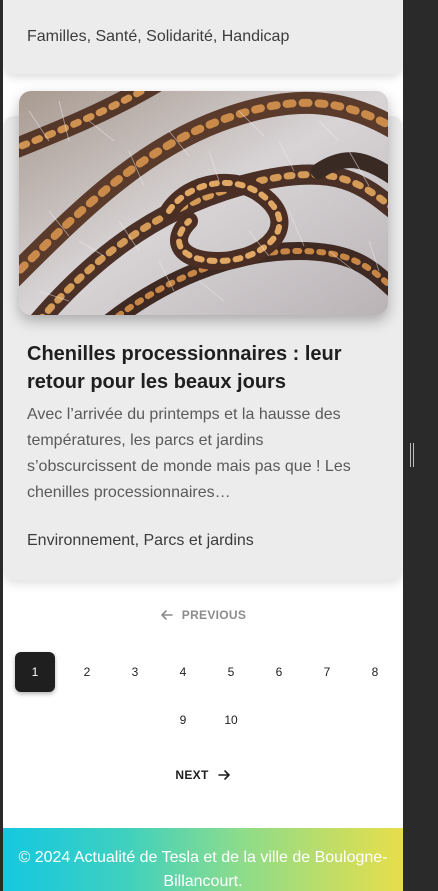 This screenshot has width=438, height=891. I want to click on page-button-10: 10, so click(231, 720).